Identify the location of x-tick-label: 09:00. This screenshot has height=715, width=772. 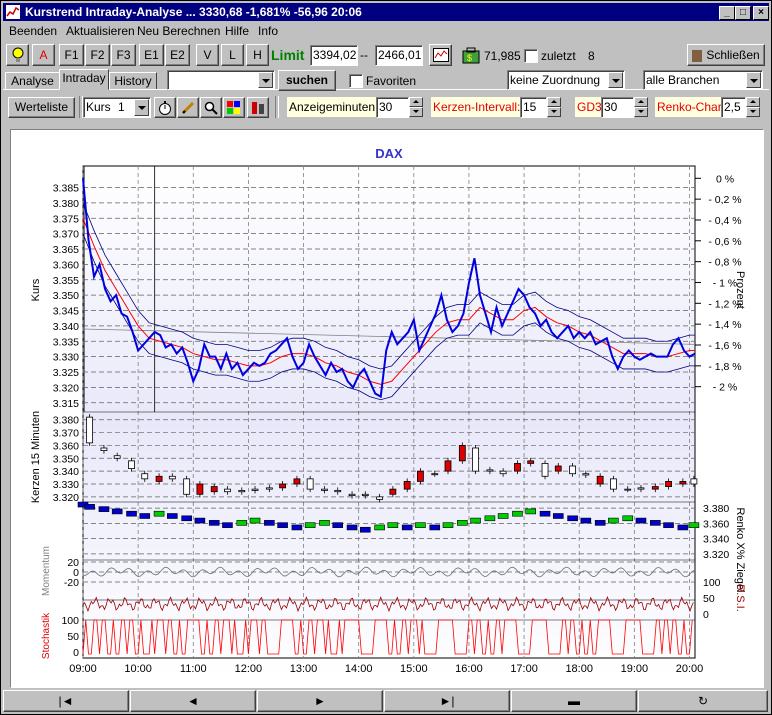
(83, 669).